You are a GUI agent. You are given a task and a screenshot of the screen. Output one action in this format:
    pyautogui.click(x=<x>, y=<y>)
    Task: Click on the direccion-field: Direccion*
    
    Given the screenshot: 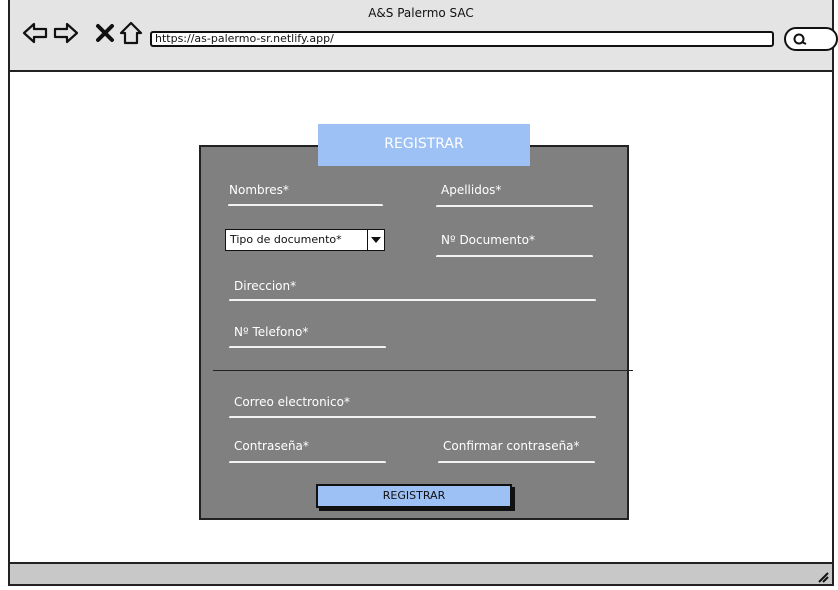 What is the action you would take?
    pyautogui.click(x=265, y=286)
    